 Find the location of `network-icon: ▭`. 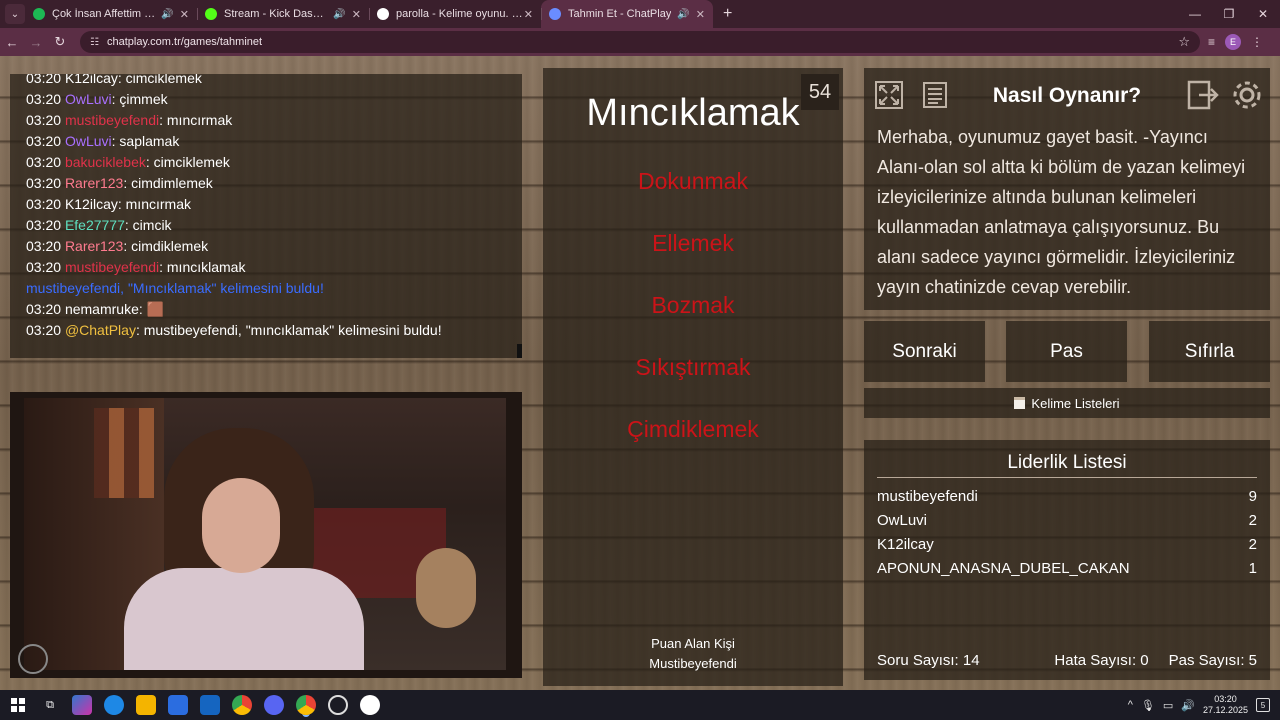

network-icon: ▭ is located at coordinates (1168, 705).